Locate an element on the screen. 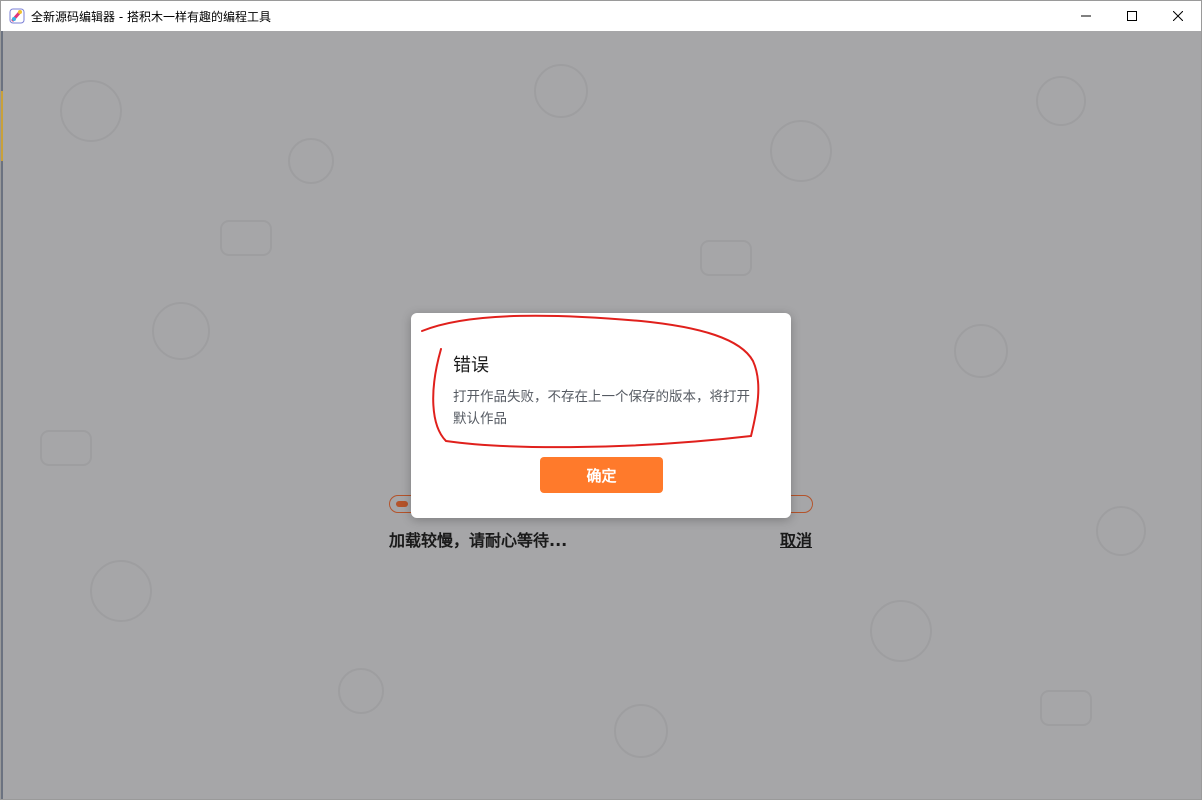 This screenshot has height=800, width=1202. window-left-accent is located at coordinates (2, 126).